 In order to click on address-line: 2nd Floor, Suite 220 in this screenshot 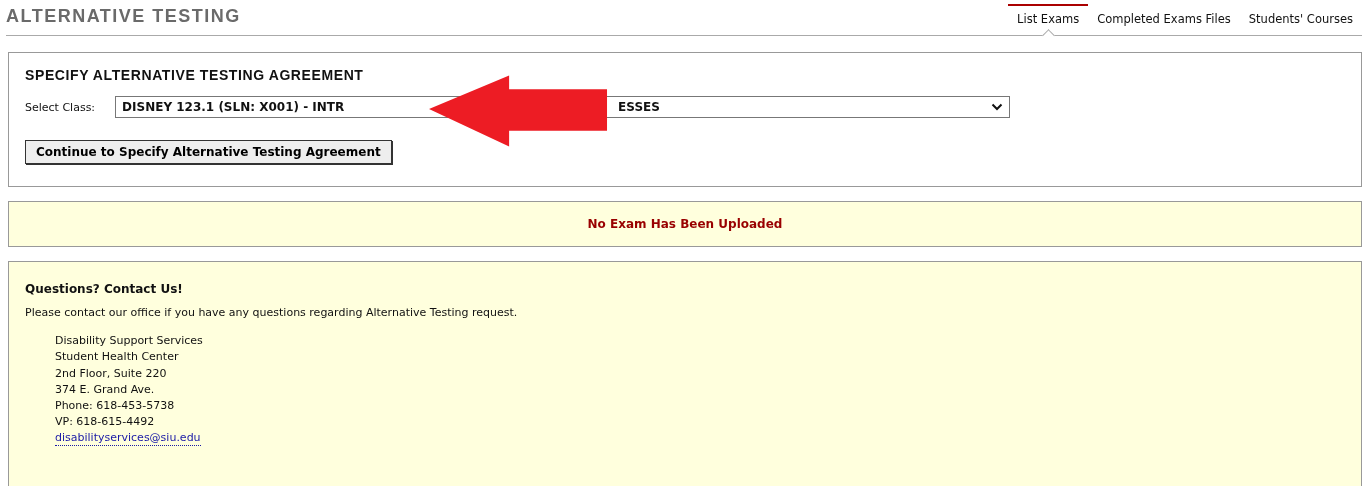, I will do `click(111, 373)`.